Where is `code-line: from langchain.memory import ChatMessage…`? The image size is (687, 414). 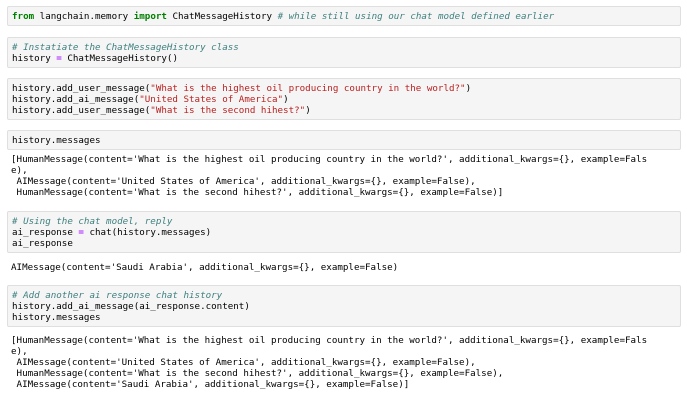 code-line: from langchain.memory import ChatMessage… is located at coordinates (344, 16).